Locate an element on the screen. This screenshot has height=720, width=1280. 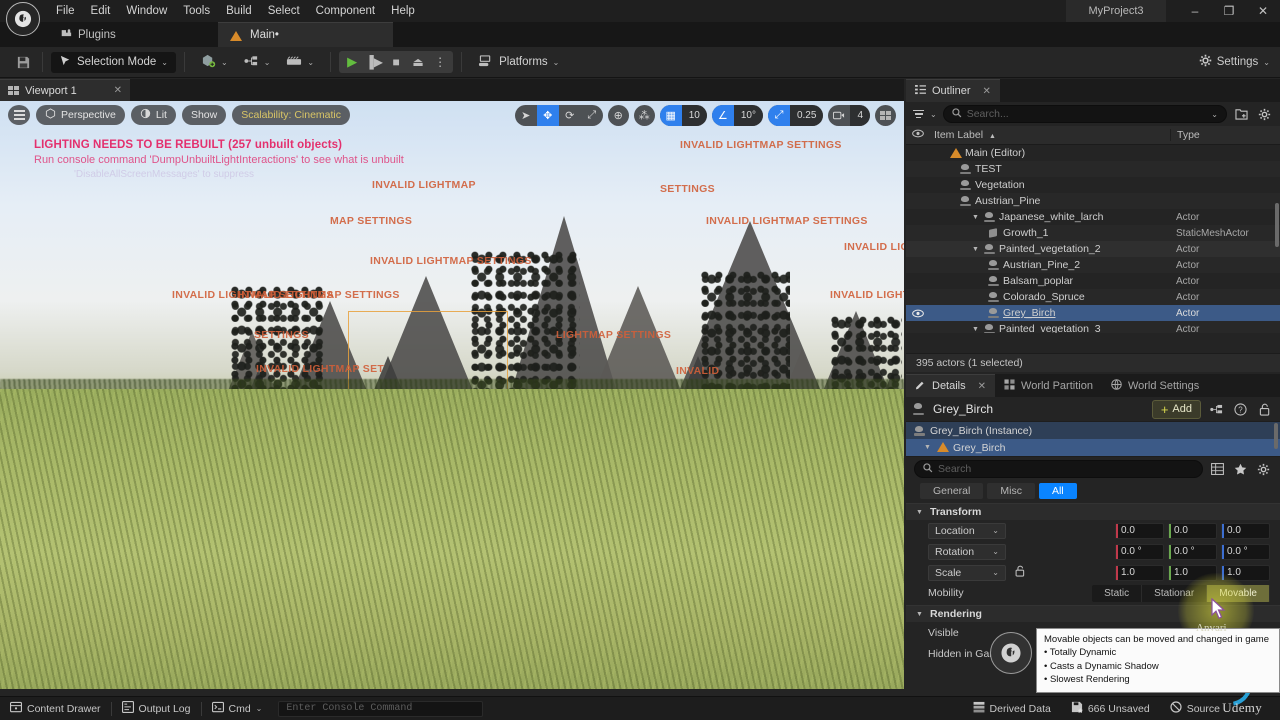
location-z-input: 0.0 is located at coordinates (1245, 530).